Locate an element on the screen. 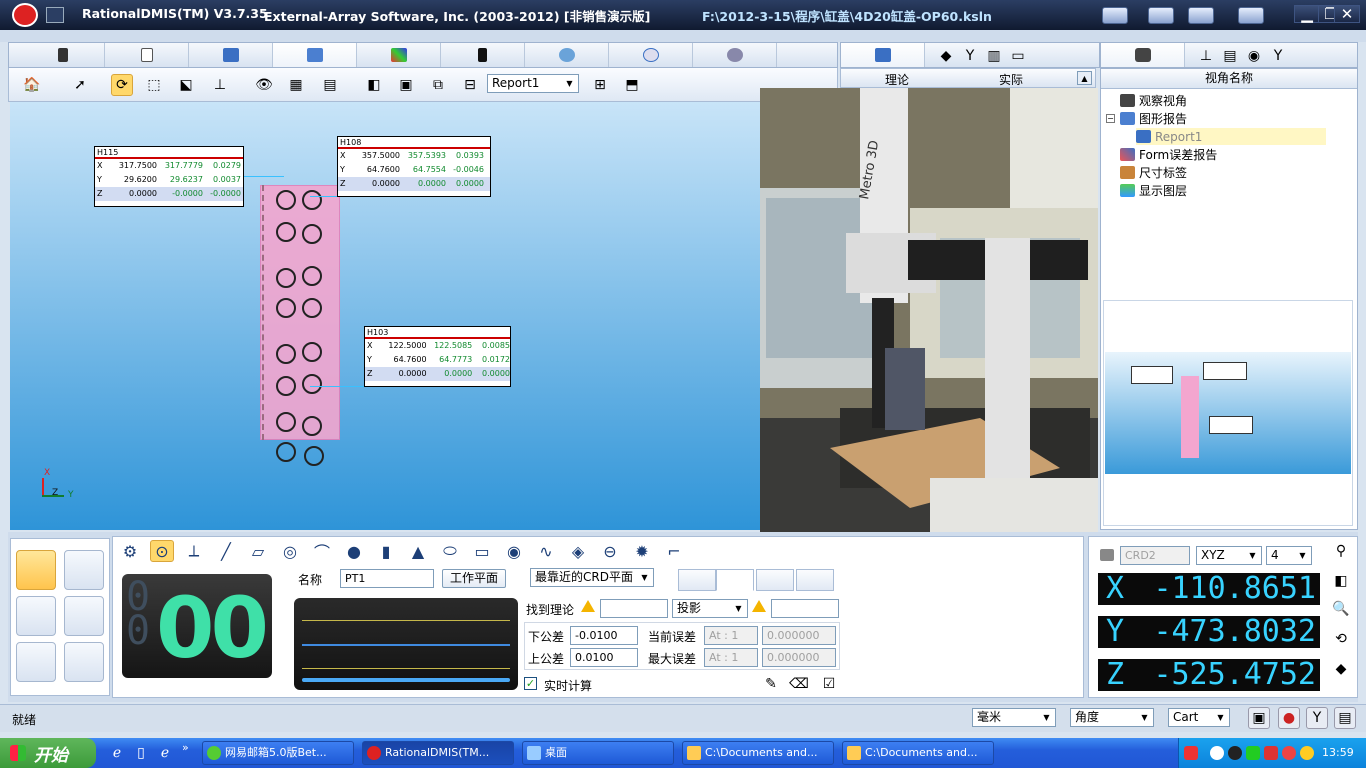 This screenshot has width=1366, height=768. probe-mode-button is located at coordinates (36, 616).